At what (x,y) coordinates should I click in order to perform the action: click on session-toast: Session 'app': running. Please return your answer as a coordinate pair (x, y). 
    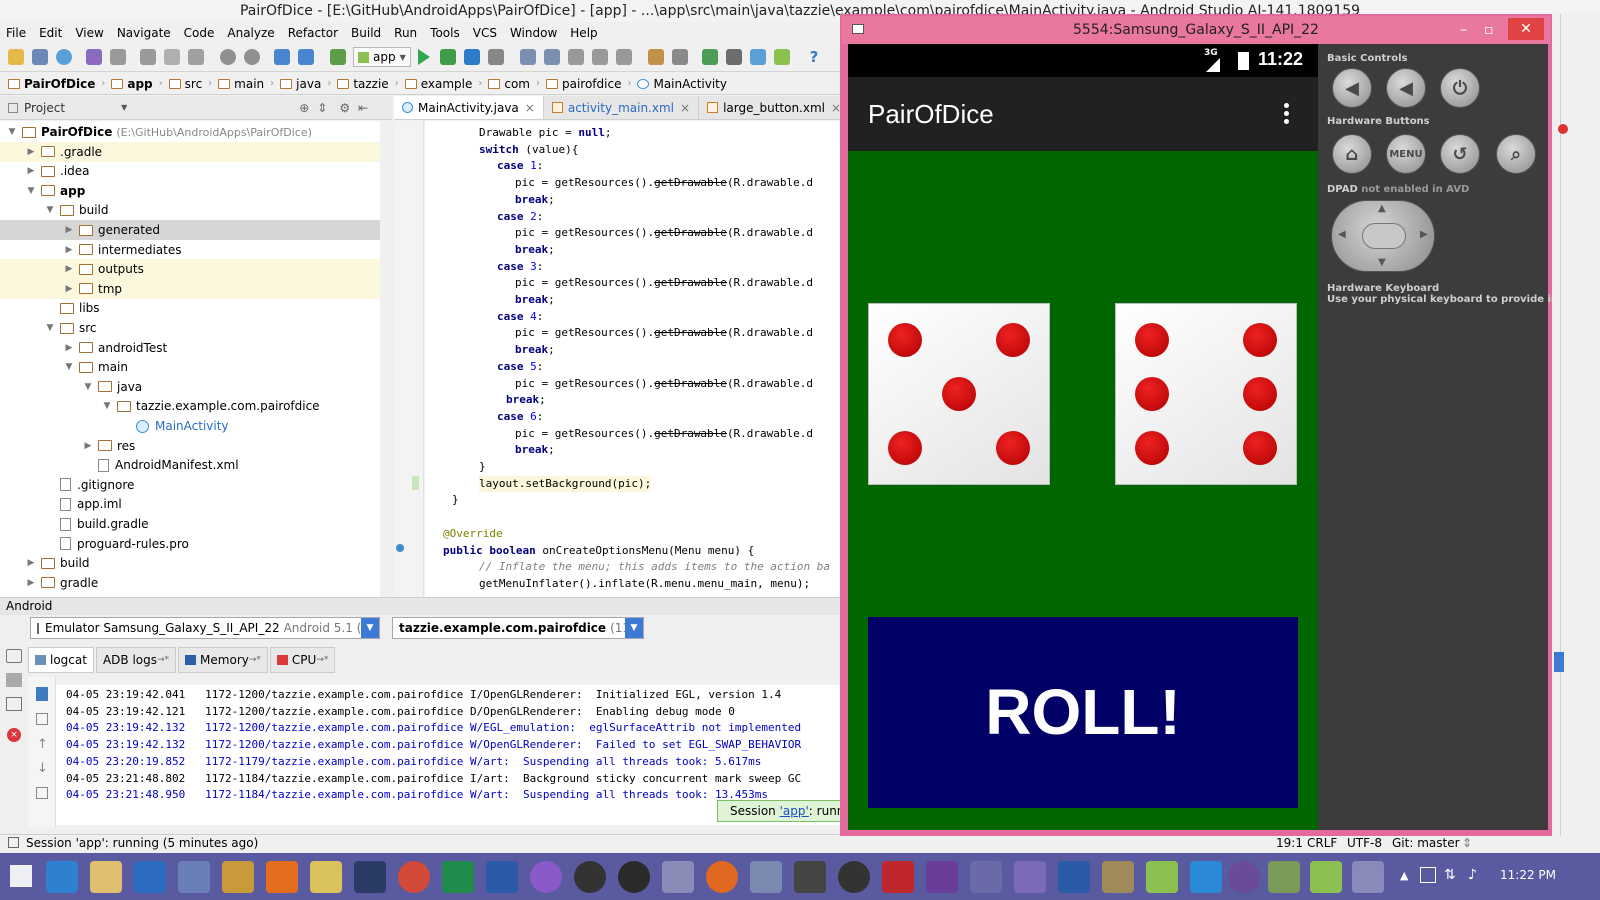
    Looking at the image, I should click on (780, 811).